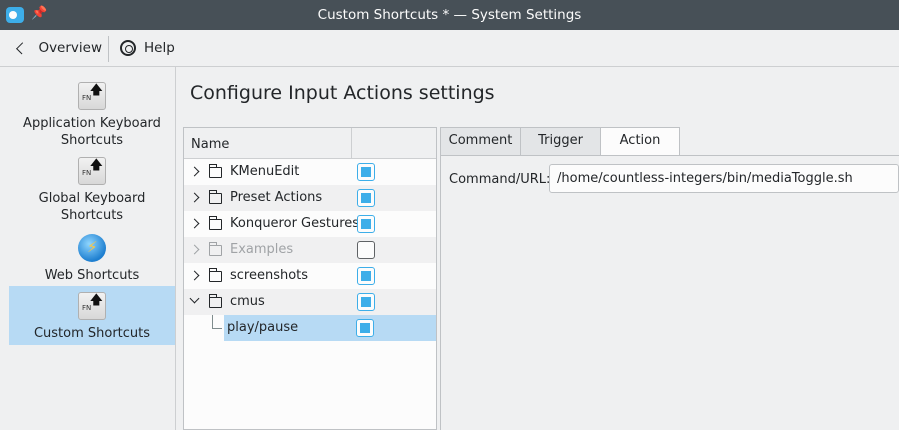 The width and height of the screenshot is (899, 430). What do you see at coordinates (310, 172) in the screenshot?
I see `tree-row: KMenuEdit` at bounding box center [310, 172].